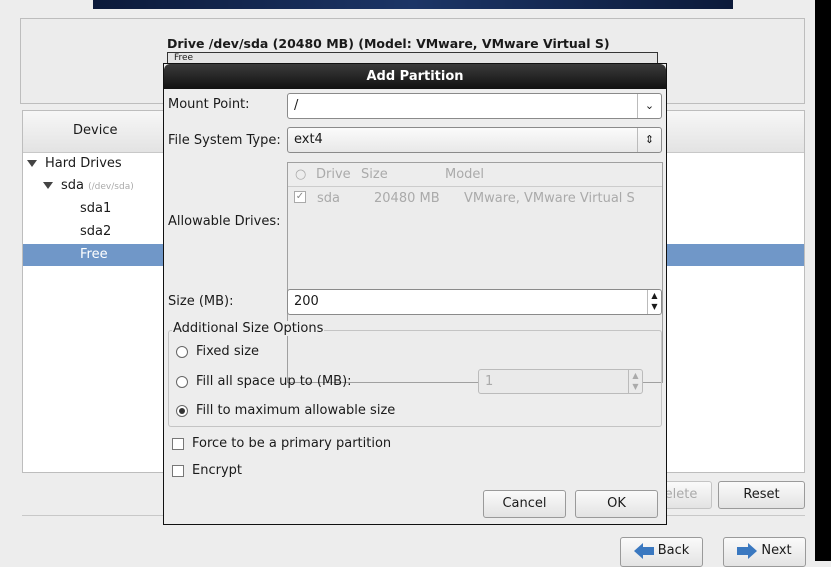  I want to click on checkbox-label: Encrypt, so click(217, 470).